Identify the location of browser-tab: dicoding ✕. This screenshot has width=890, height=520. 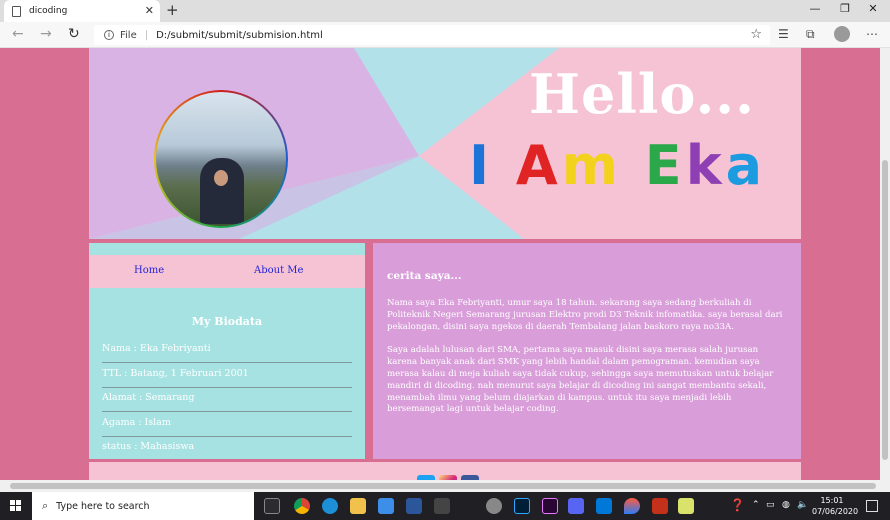
(82, 11).